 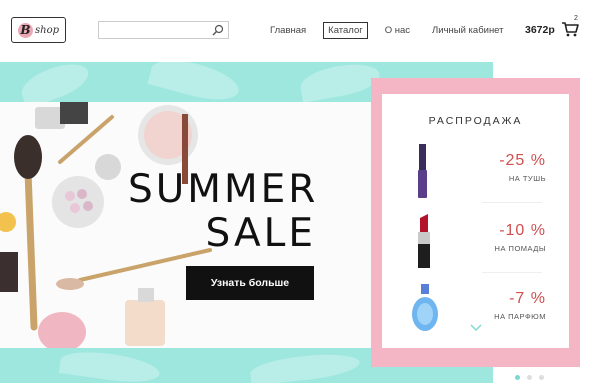 I want to click on perfume-icon, so click(x=425, y=307).